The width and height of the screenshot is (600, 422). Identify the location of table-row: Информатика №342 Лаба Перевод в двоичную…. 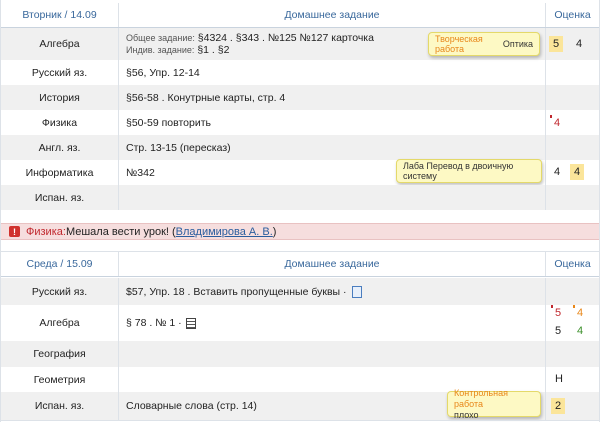
(300, 172).